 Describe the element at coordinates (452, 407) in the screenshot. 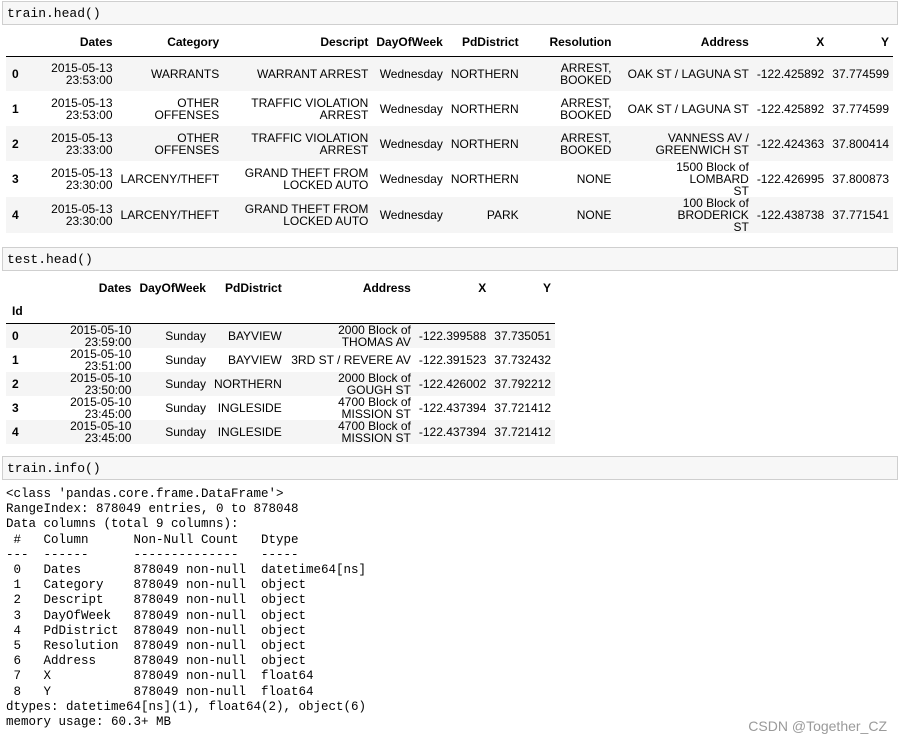

I see `table-cell: -122.437394` at that location.